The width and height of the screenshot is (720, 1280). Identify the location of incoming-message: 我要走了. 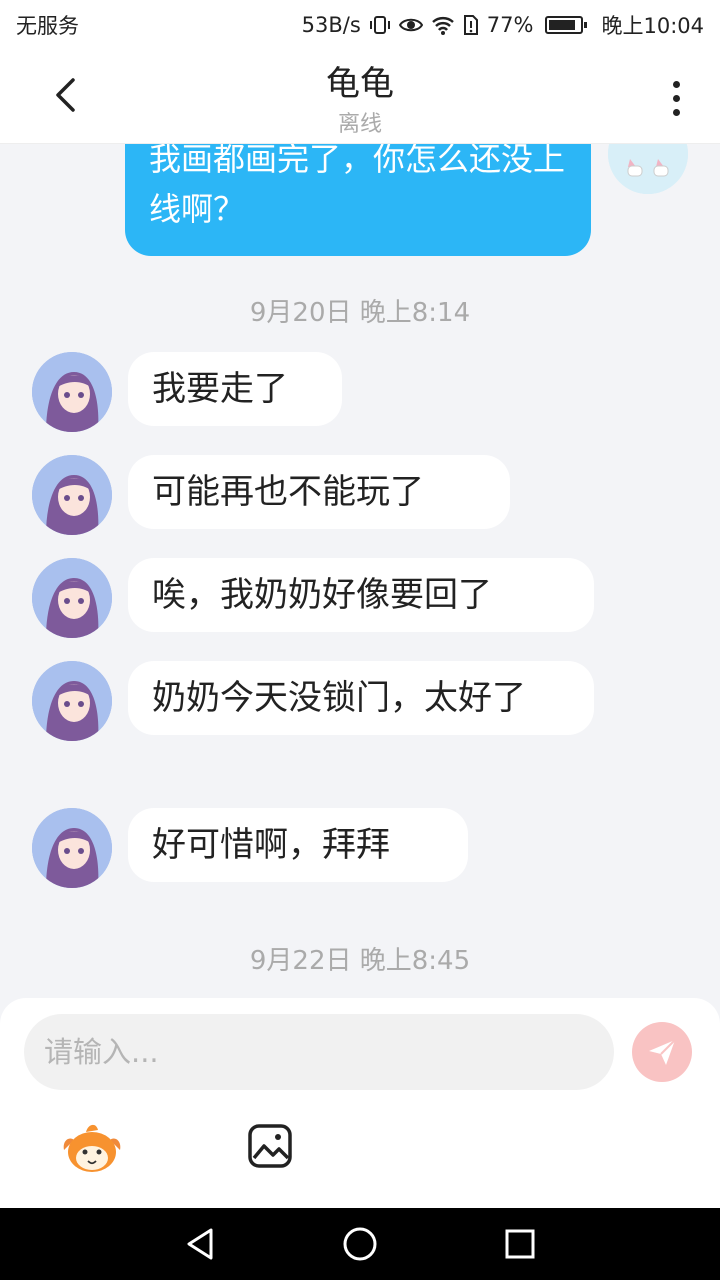
(235, 389).